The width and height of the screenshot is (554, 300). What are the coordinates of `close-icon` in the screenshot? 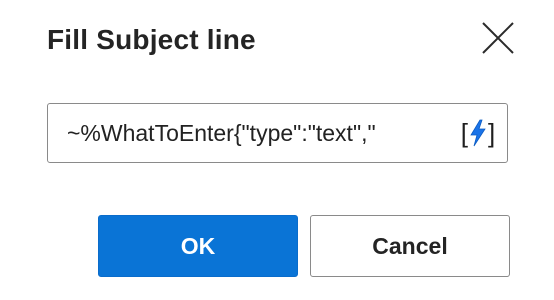 It's located at (498, 38).